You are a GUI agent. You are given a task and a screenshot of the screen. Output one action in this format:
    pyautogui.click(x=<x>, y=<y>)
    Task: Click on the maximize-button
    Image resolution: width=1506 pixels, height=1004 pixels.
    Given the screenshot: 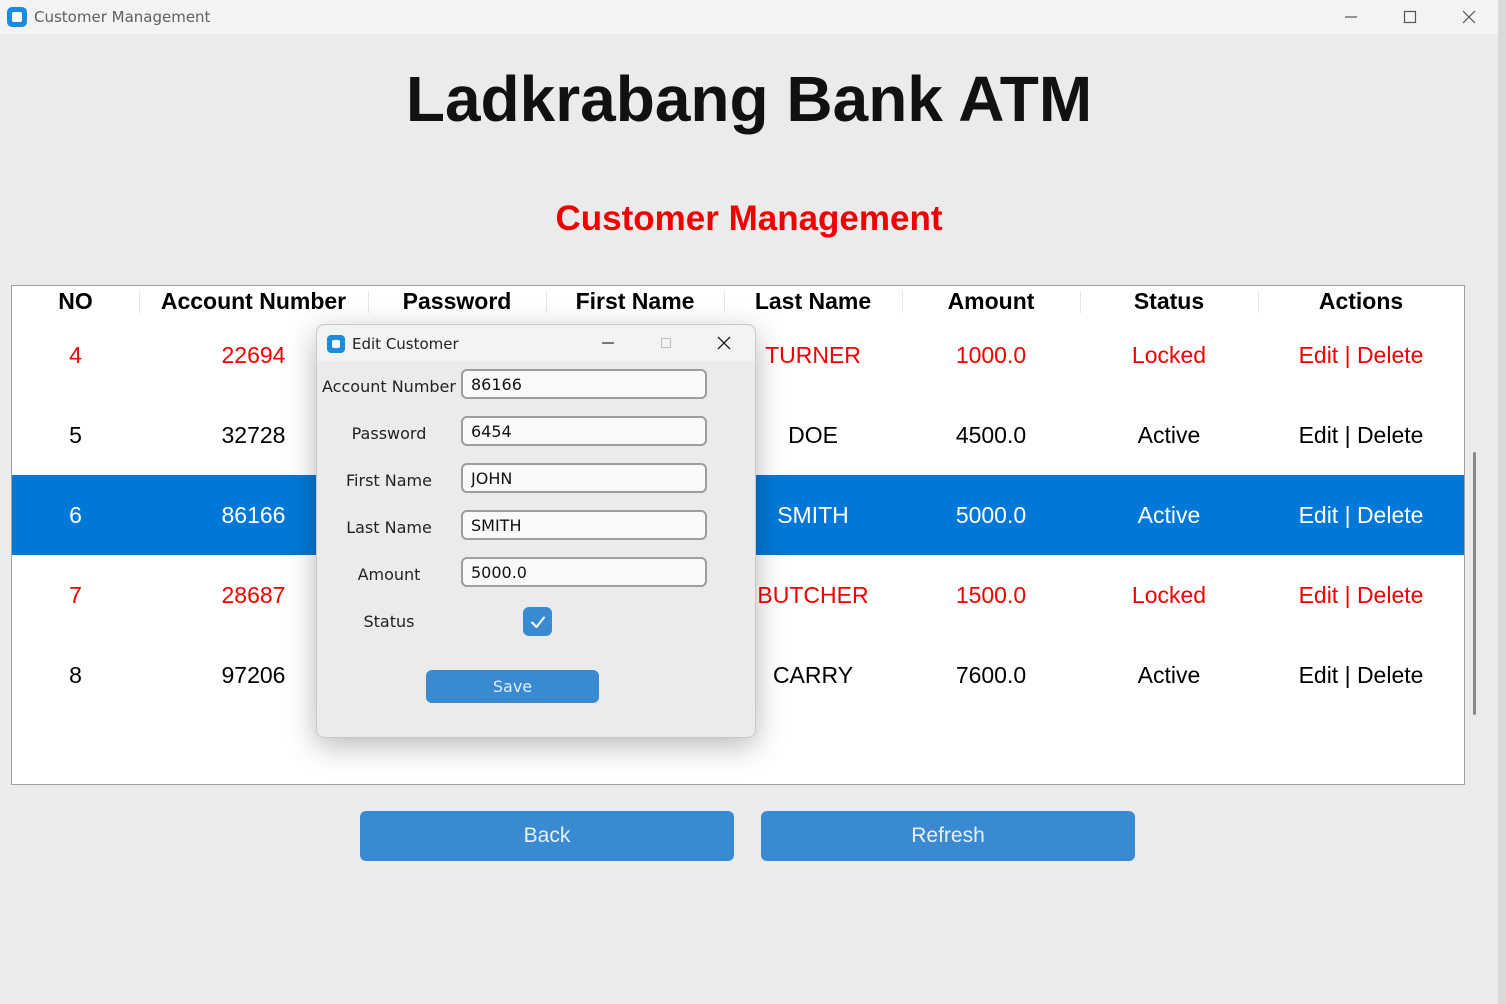 What is the action you would take?
    pyautogui.click(x=1410, y=17)
    